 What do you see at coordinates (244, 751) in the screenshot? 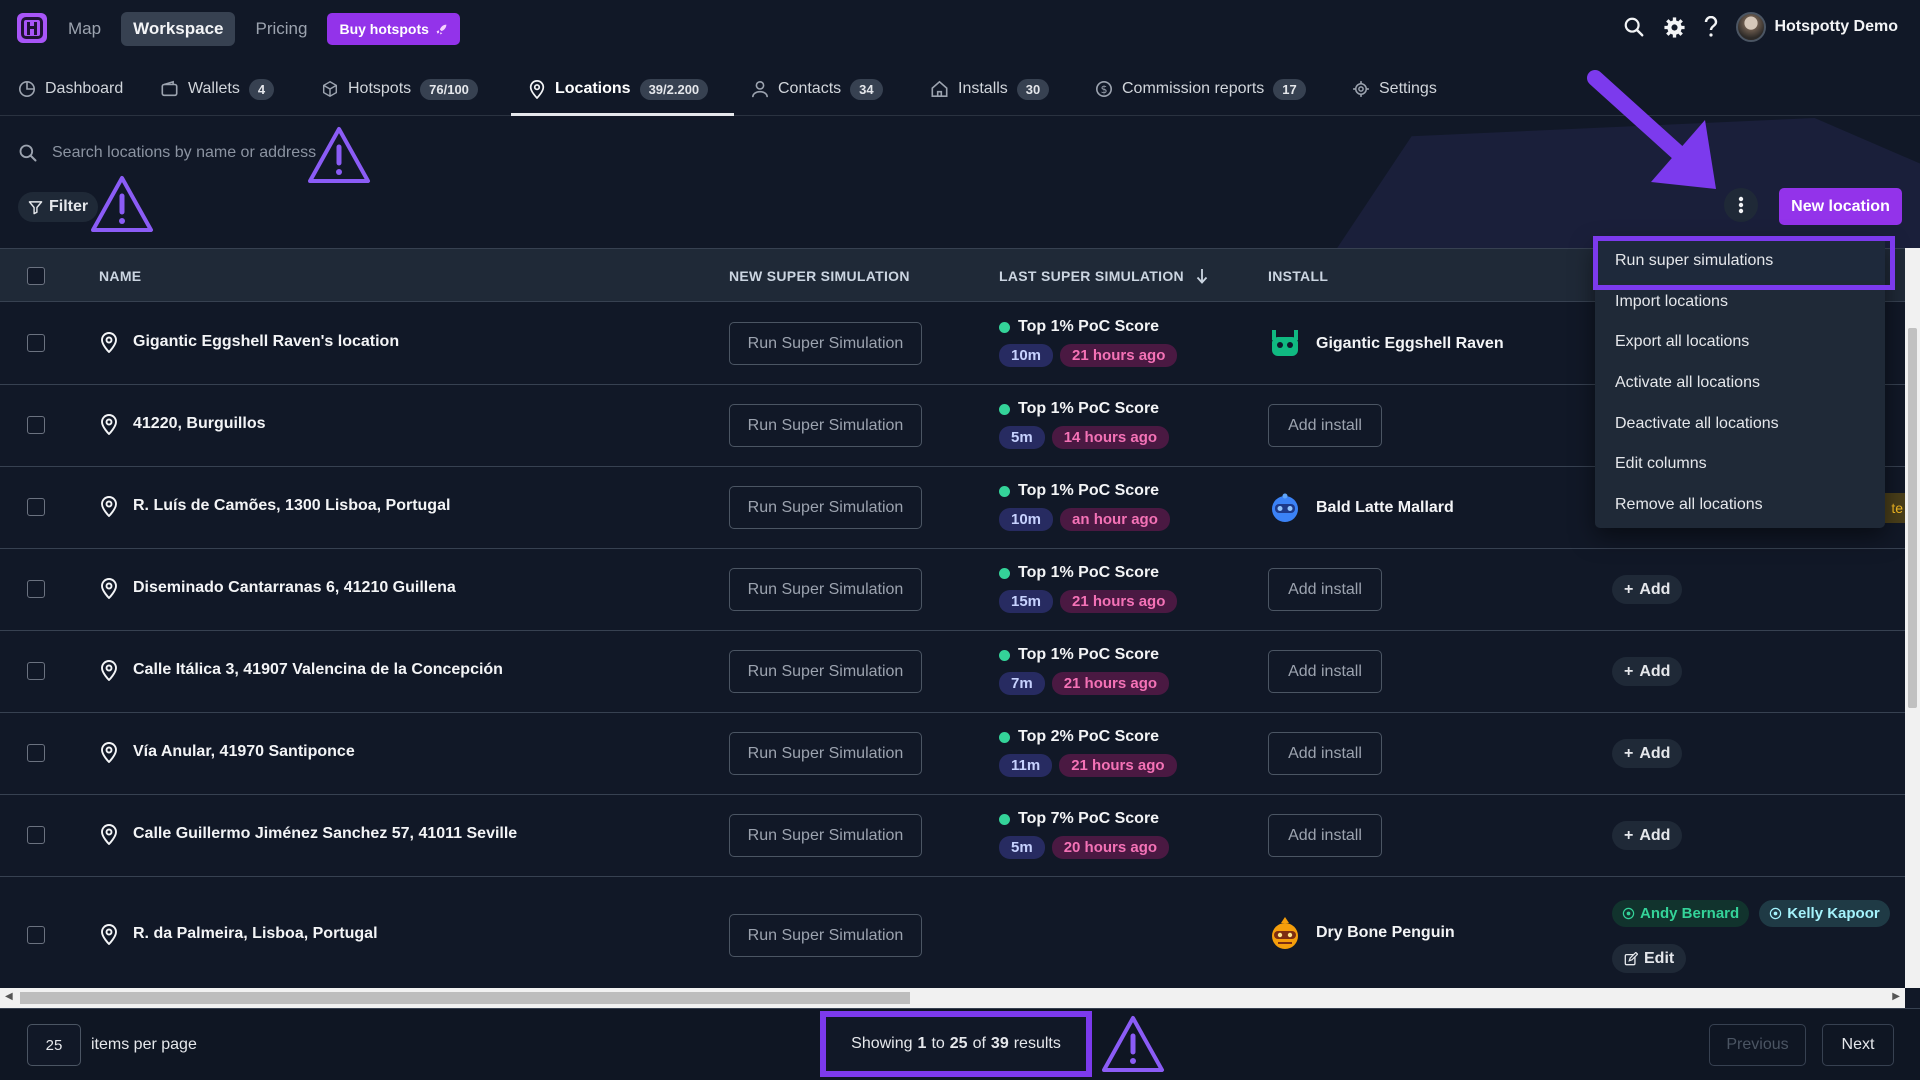
I see `location-name: Vía Anular, 41970 Santiponce` at bounding box center [244, 751].